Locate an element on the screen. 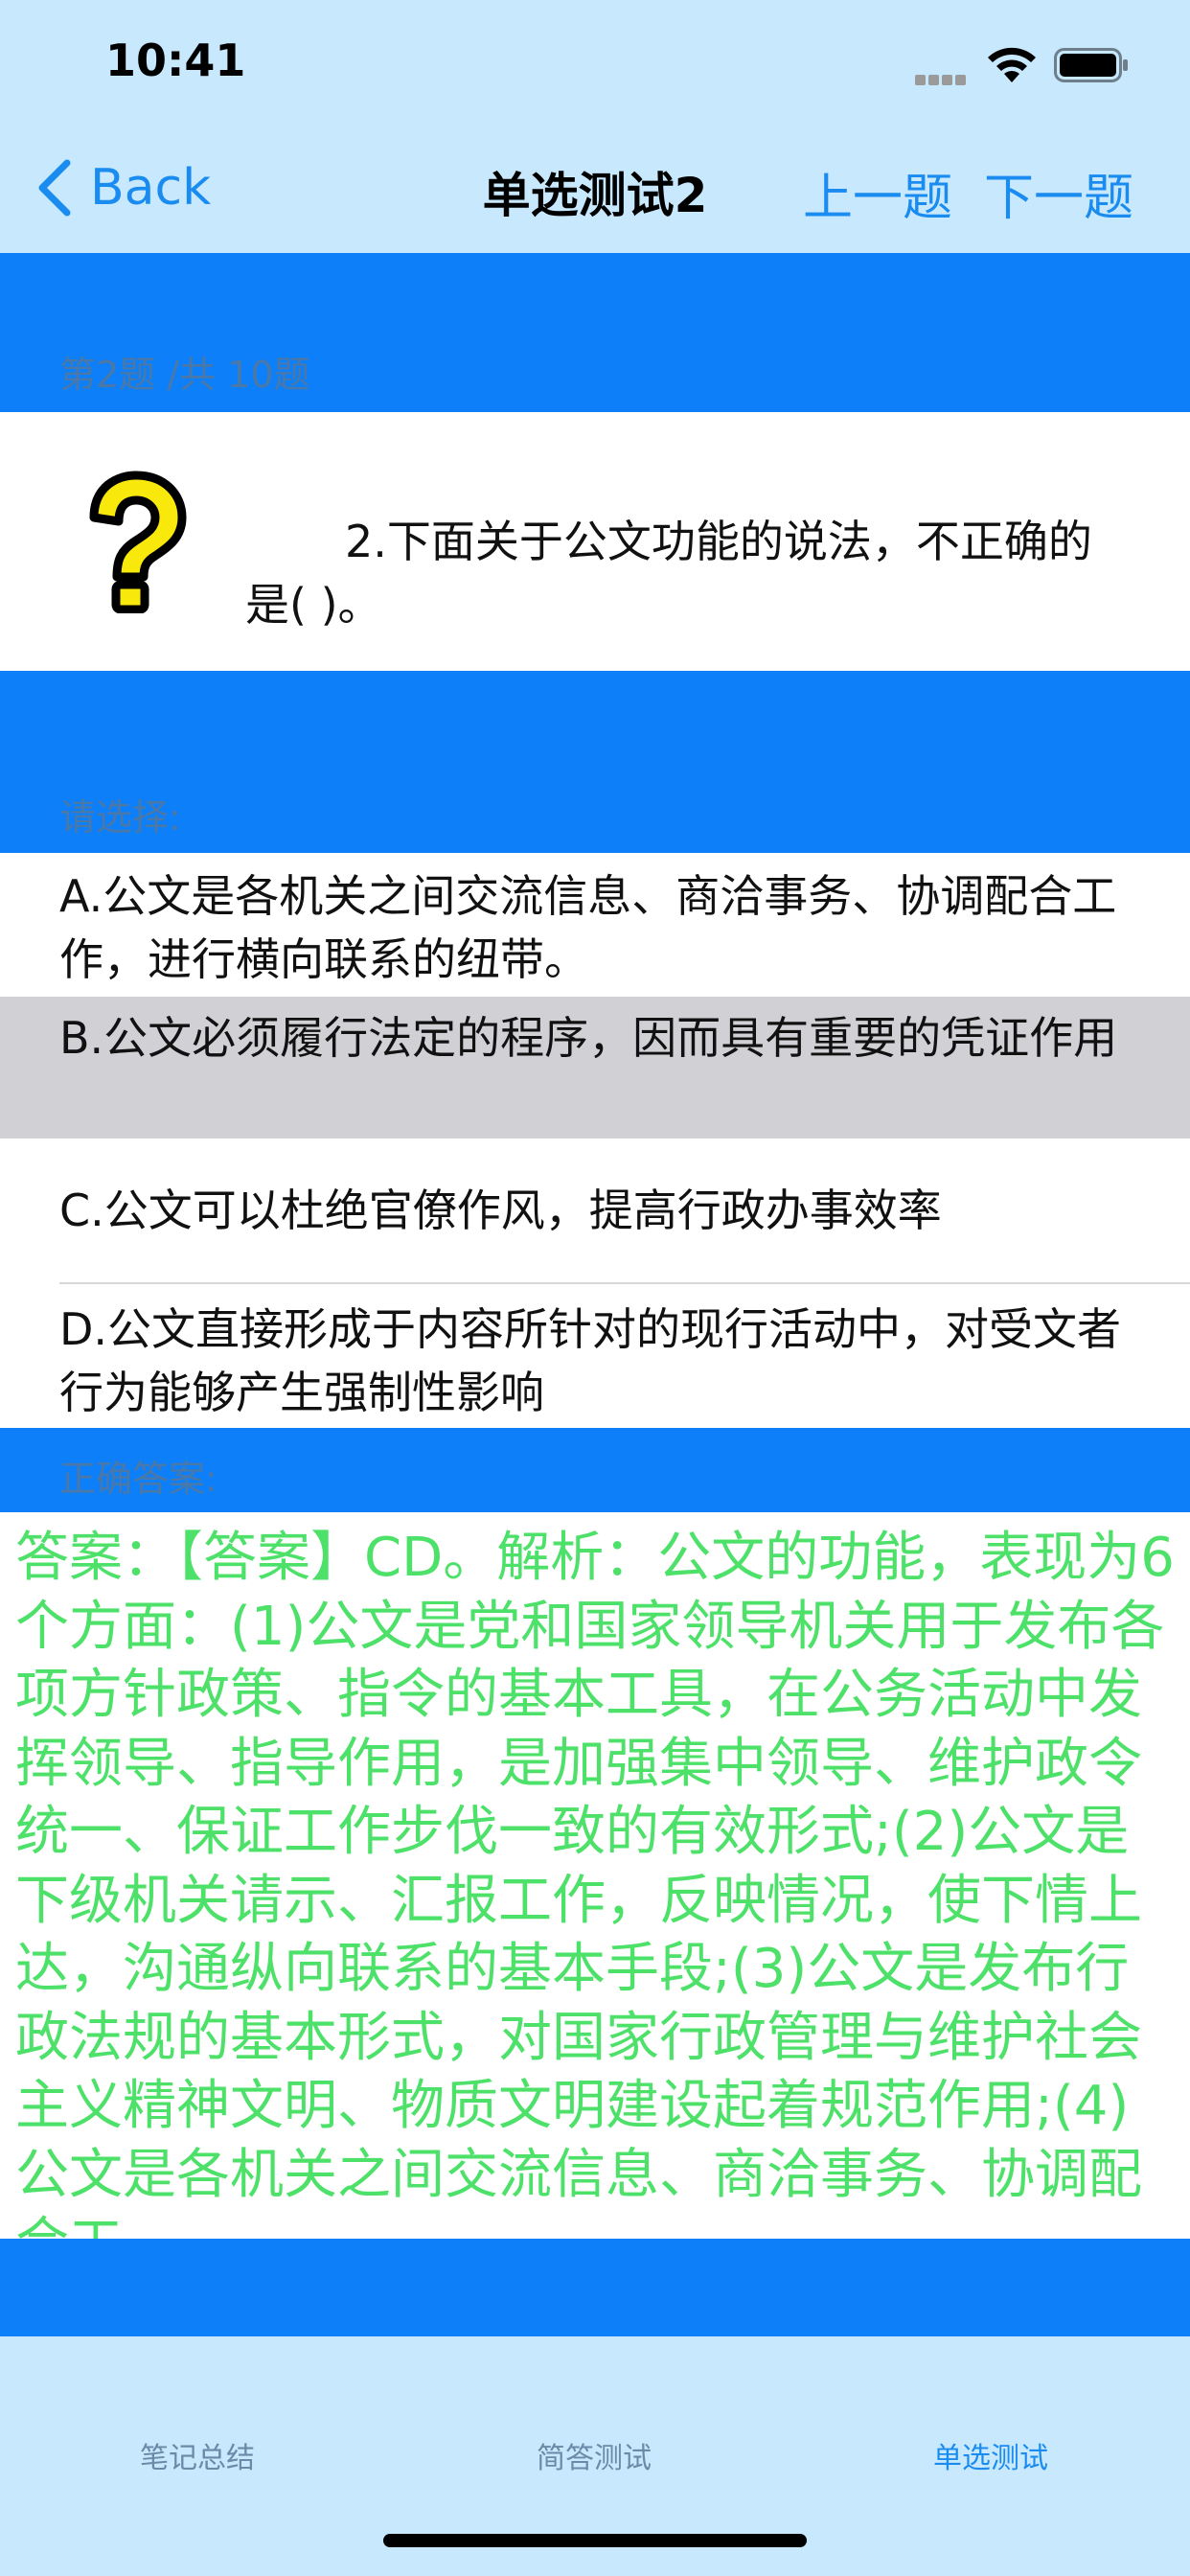  option-a: A.公文是各机关之间交流信息、商洽事务、协调配合工作，进行横向联系的纽带。 is located at coordinates (595, 925).